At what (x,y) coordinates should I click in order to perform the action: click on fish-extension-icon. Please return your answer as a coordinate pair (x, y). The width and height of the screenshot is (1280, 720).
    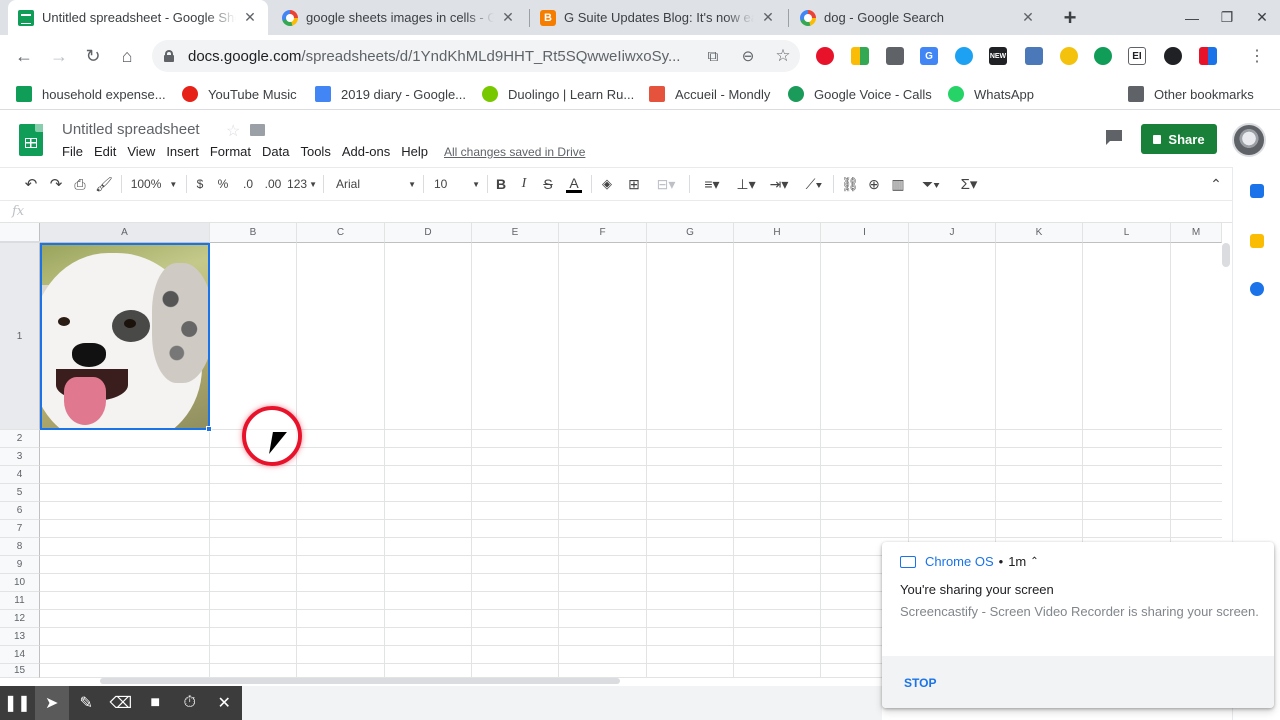
    Looking at the image, I should click on (1173, 56).